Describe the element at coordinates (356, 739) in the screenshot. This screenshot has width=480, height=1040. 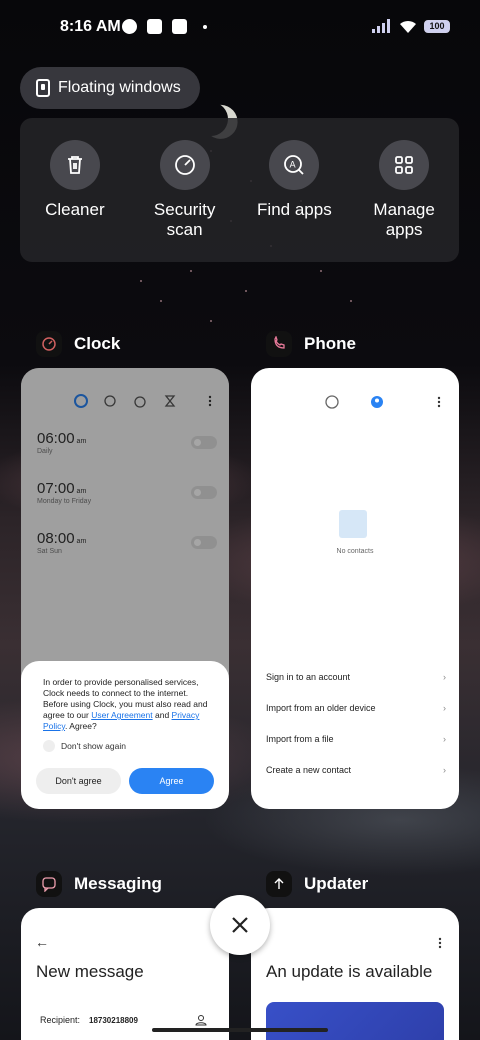
I see `import-file-row: Import from a file ›` at that location.